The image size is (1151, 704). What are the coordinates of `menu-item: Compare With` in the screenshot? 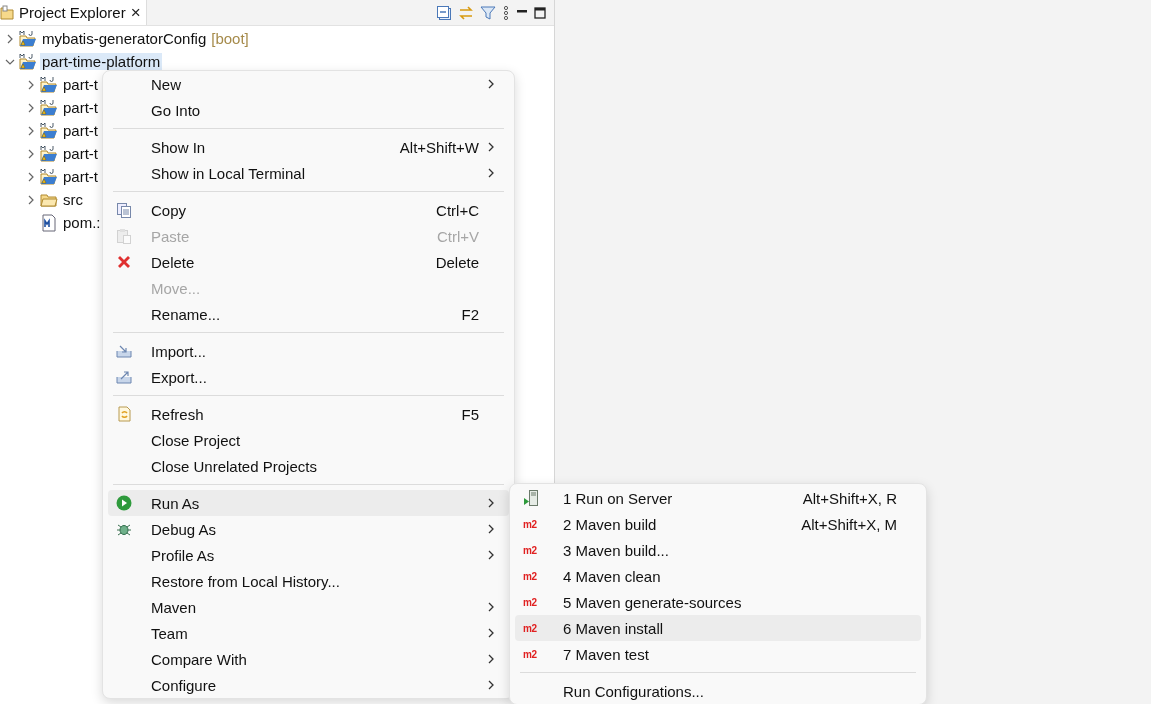 It's located at (308, 659).